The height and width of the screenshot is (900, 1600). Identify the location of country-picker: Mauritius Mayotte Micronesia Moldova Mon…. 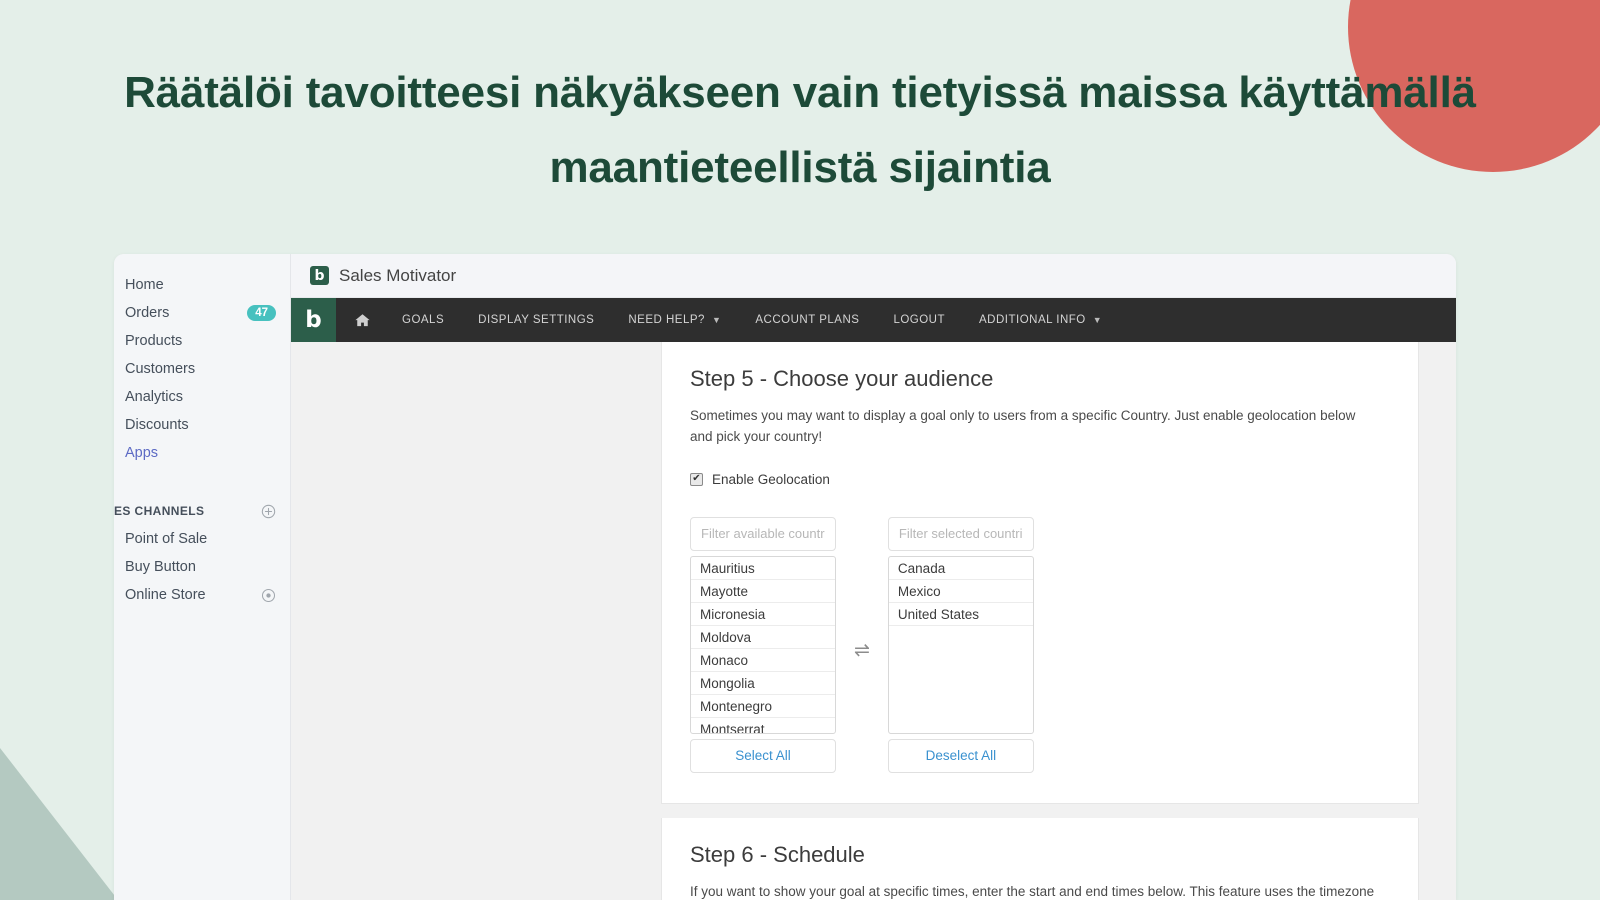
(1040, 644).